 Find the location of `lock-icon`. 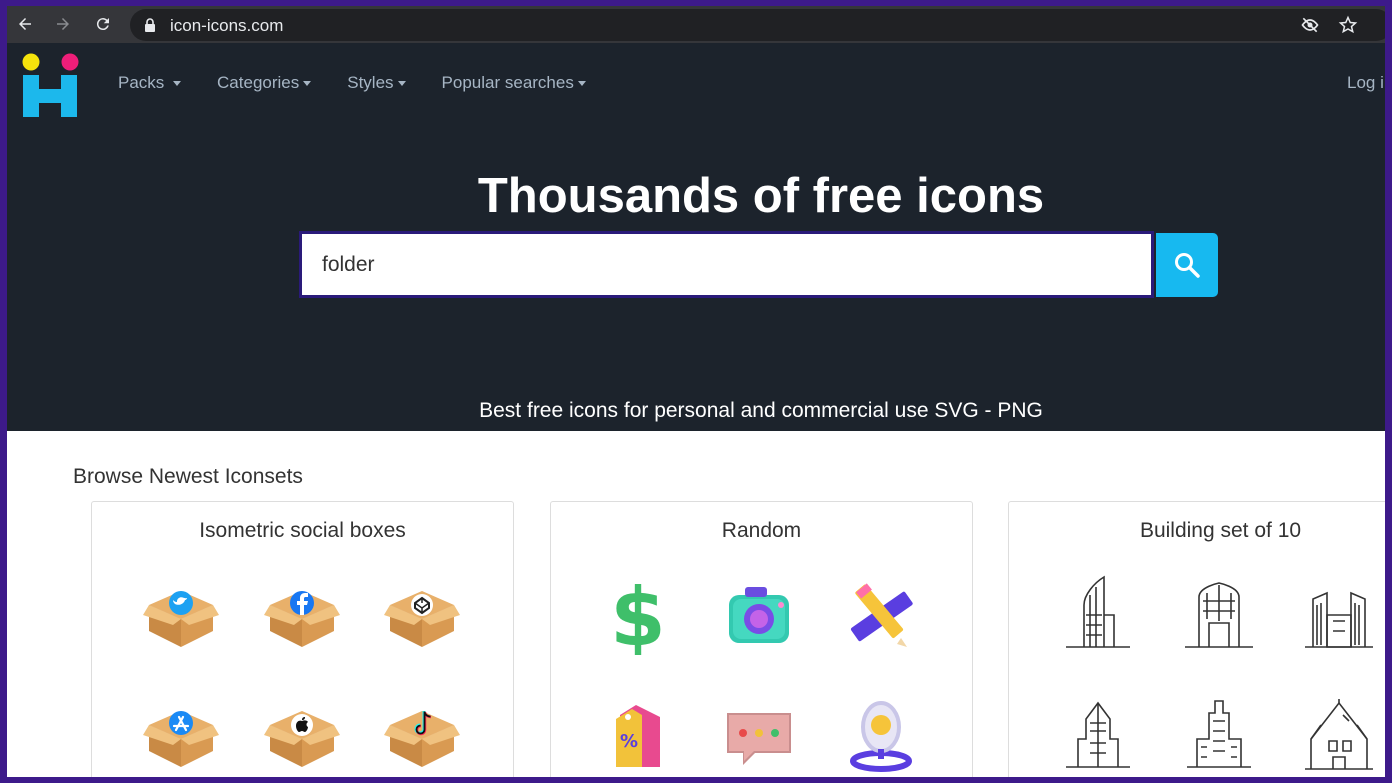

lock-icon is located at coordinates (150, 25).